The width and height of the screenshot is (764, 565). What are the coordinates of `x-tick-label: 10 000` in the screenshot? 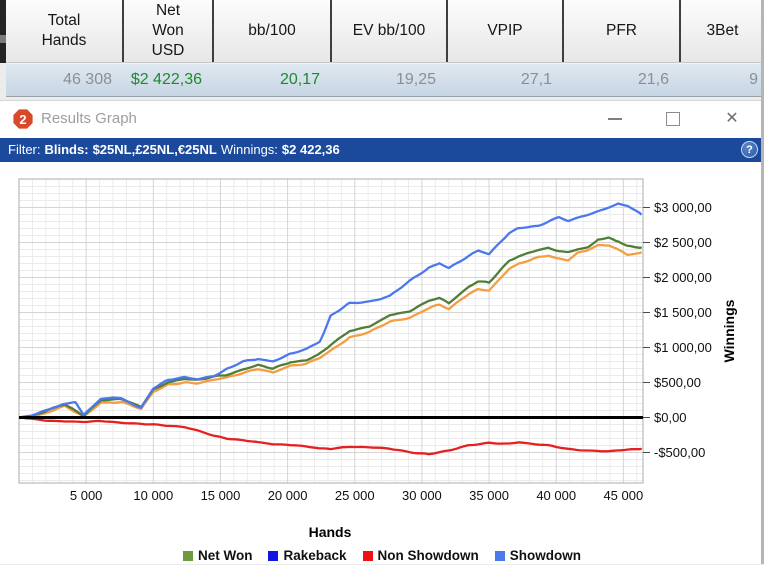 It's located at (153, 495).